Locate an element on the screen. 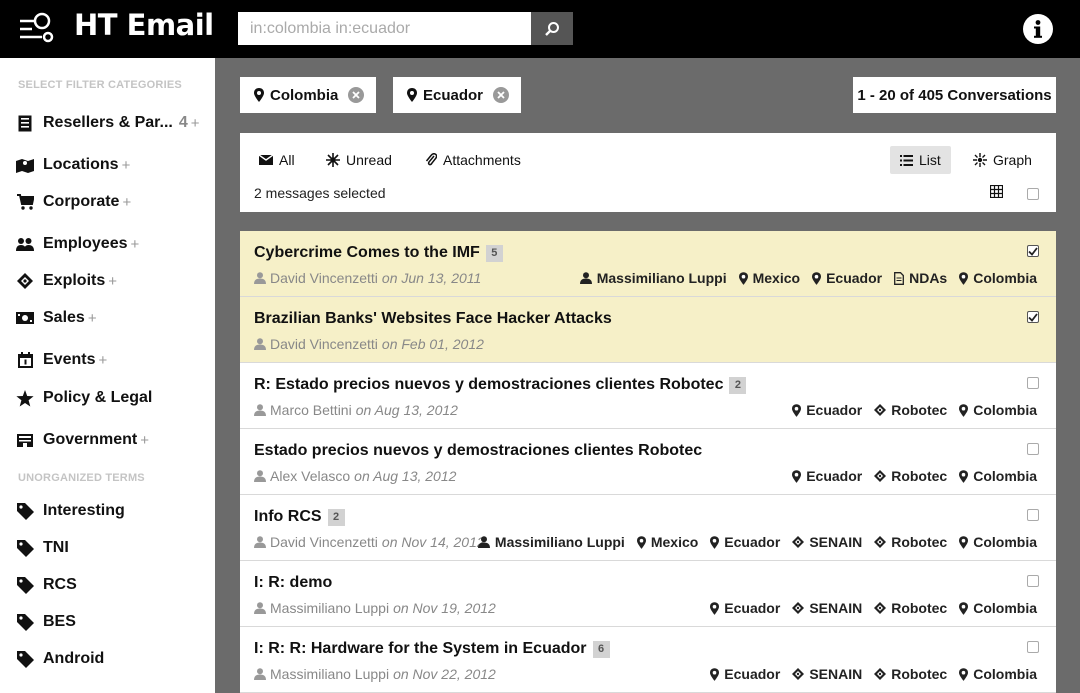  sidebar-item-events: Events + is located at coordinates (61, 360).